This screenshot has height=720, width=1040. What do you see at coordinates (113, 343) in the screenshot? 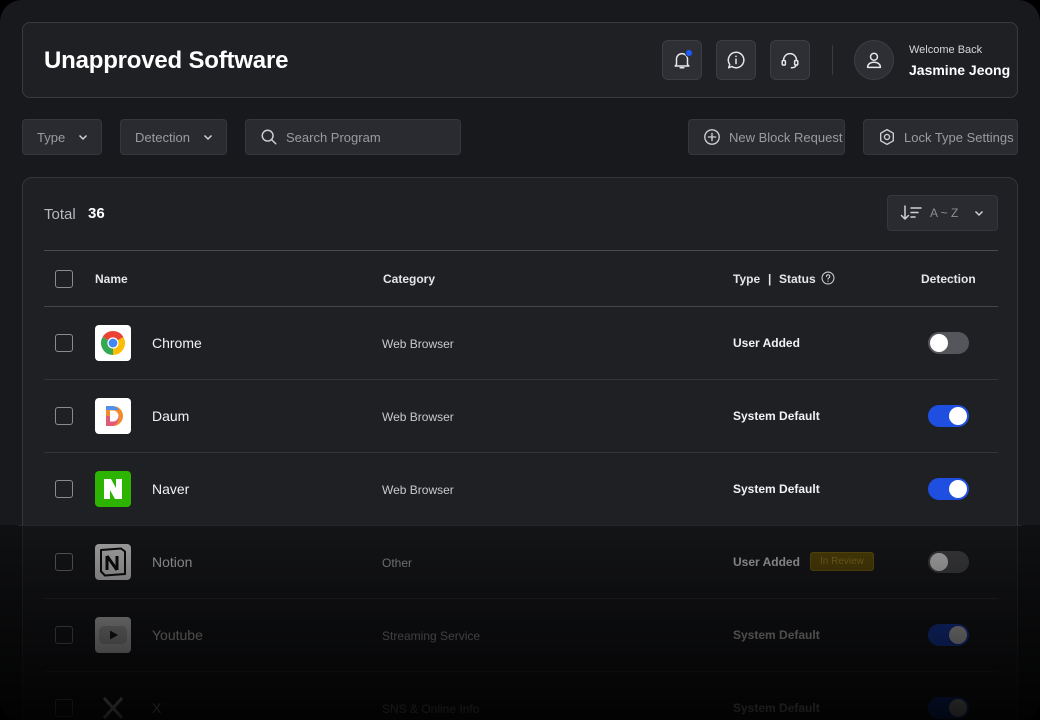
I see `chrome-icon` at bounding box center [113, 343].